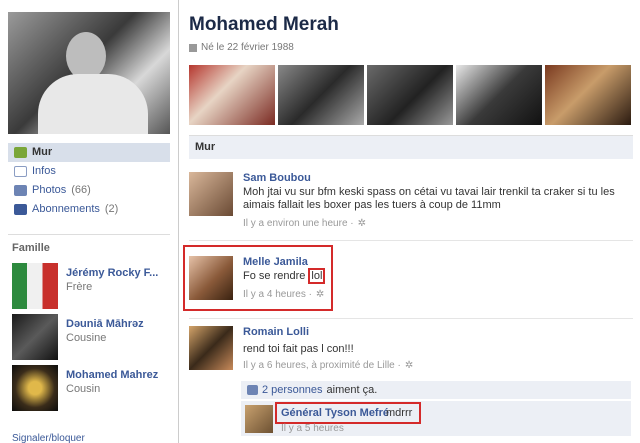 The image size is (640, 443). Describe the element at coordinates (89, 234) in the screenshot. I see `family-divider` at that location.